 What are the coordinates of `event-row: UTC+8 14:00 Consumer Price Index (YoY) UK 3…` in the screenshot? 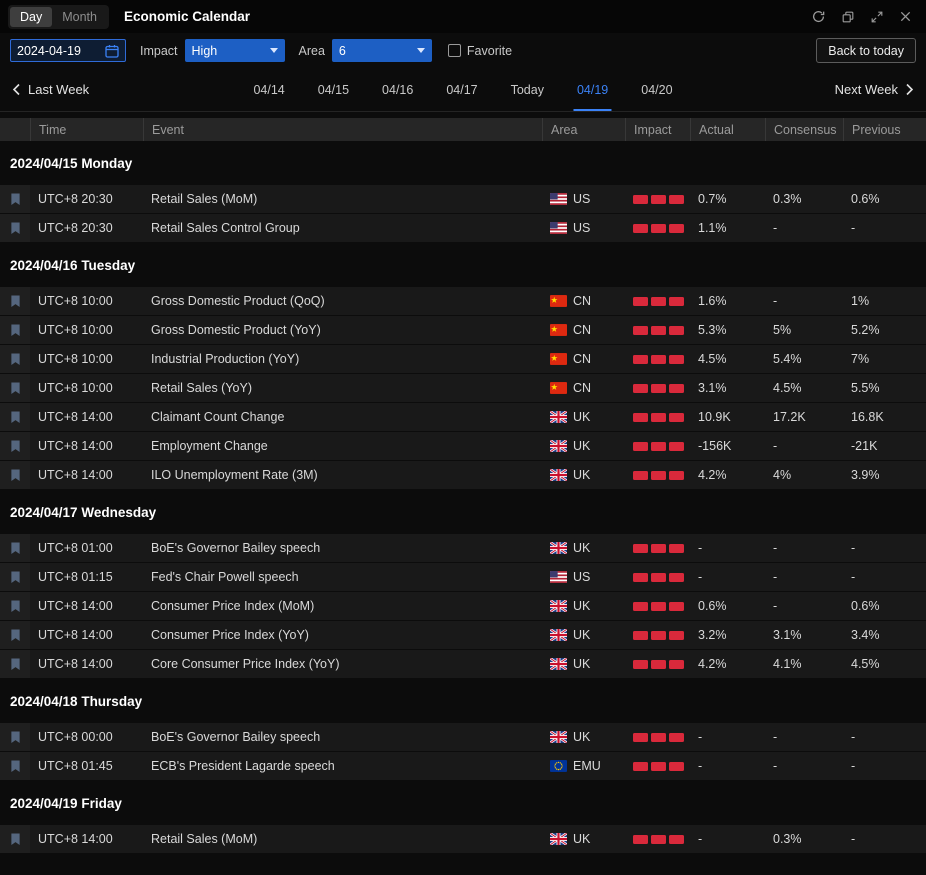 It's located at (463, 635).